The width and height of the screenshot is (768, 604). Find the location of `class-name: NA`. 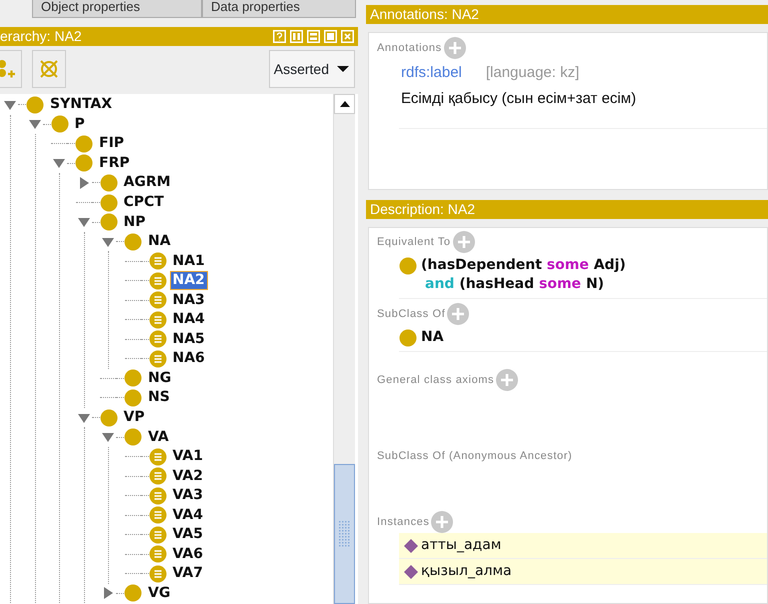

class-name: NA is located at coordinates (432, 337).